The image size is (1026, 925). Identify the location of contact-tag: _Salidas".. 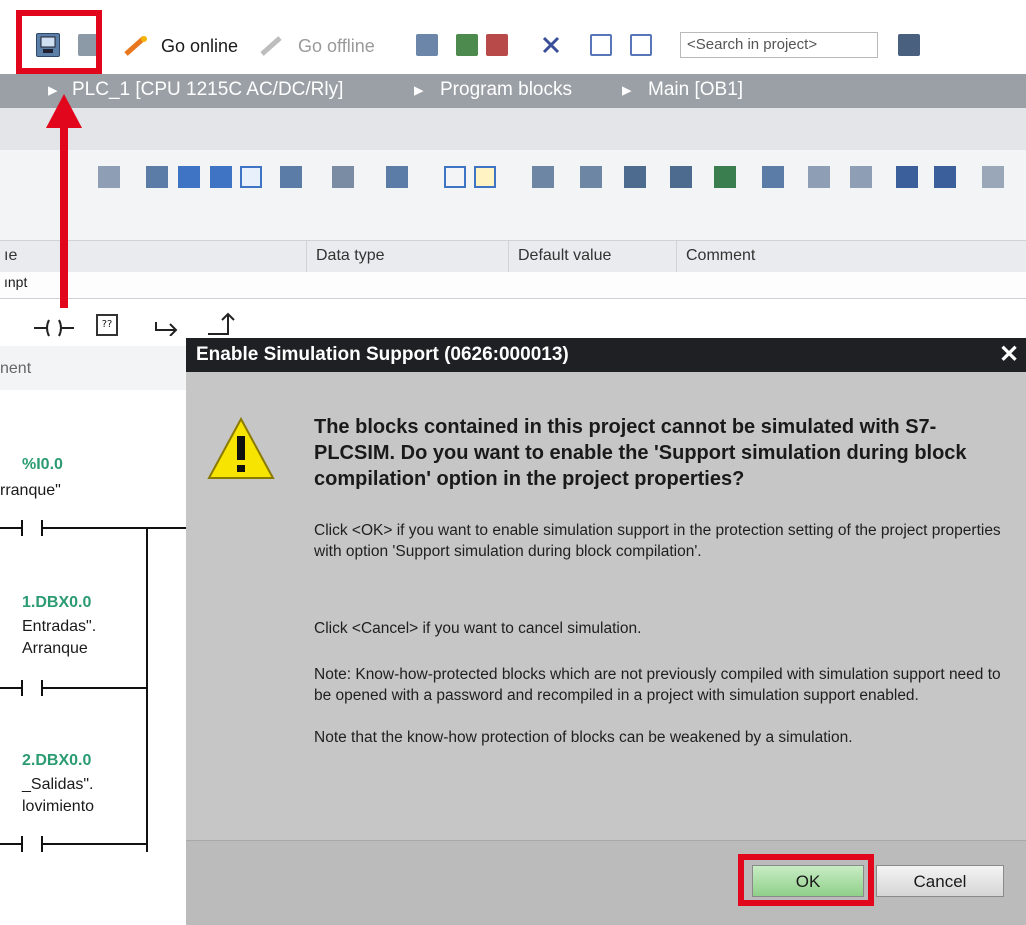
(58, 784).